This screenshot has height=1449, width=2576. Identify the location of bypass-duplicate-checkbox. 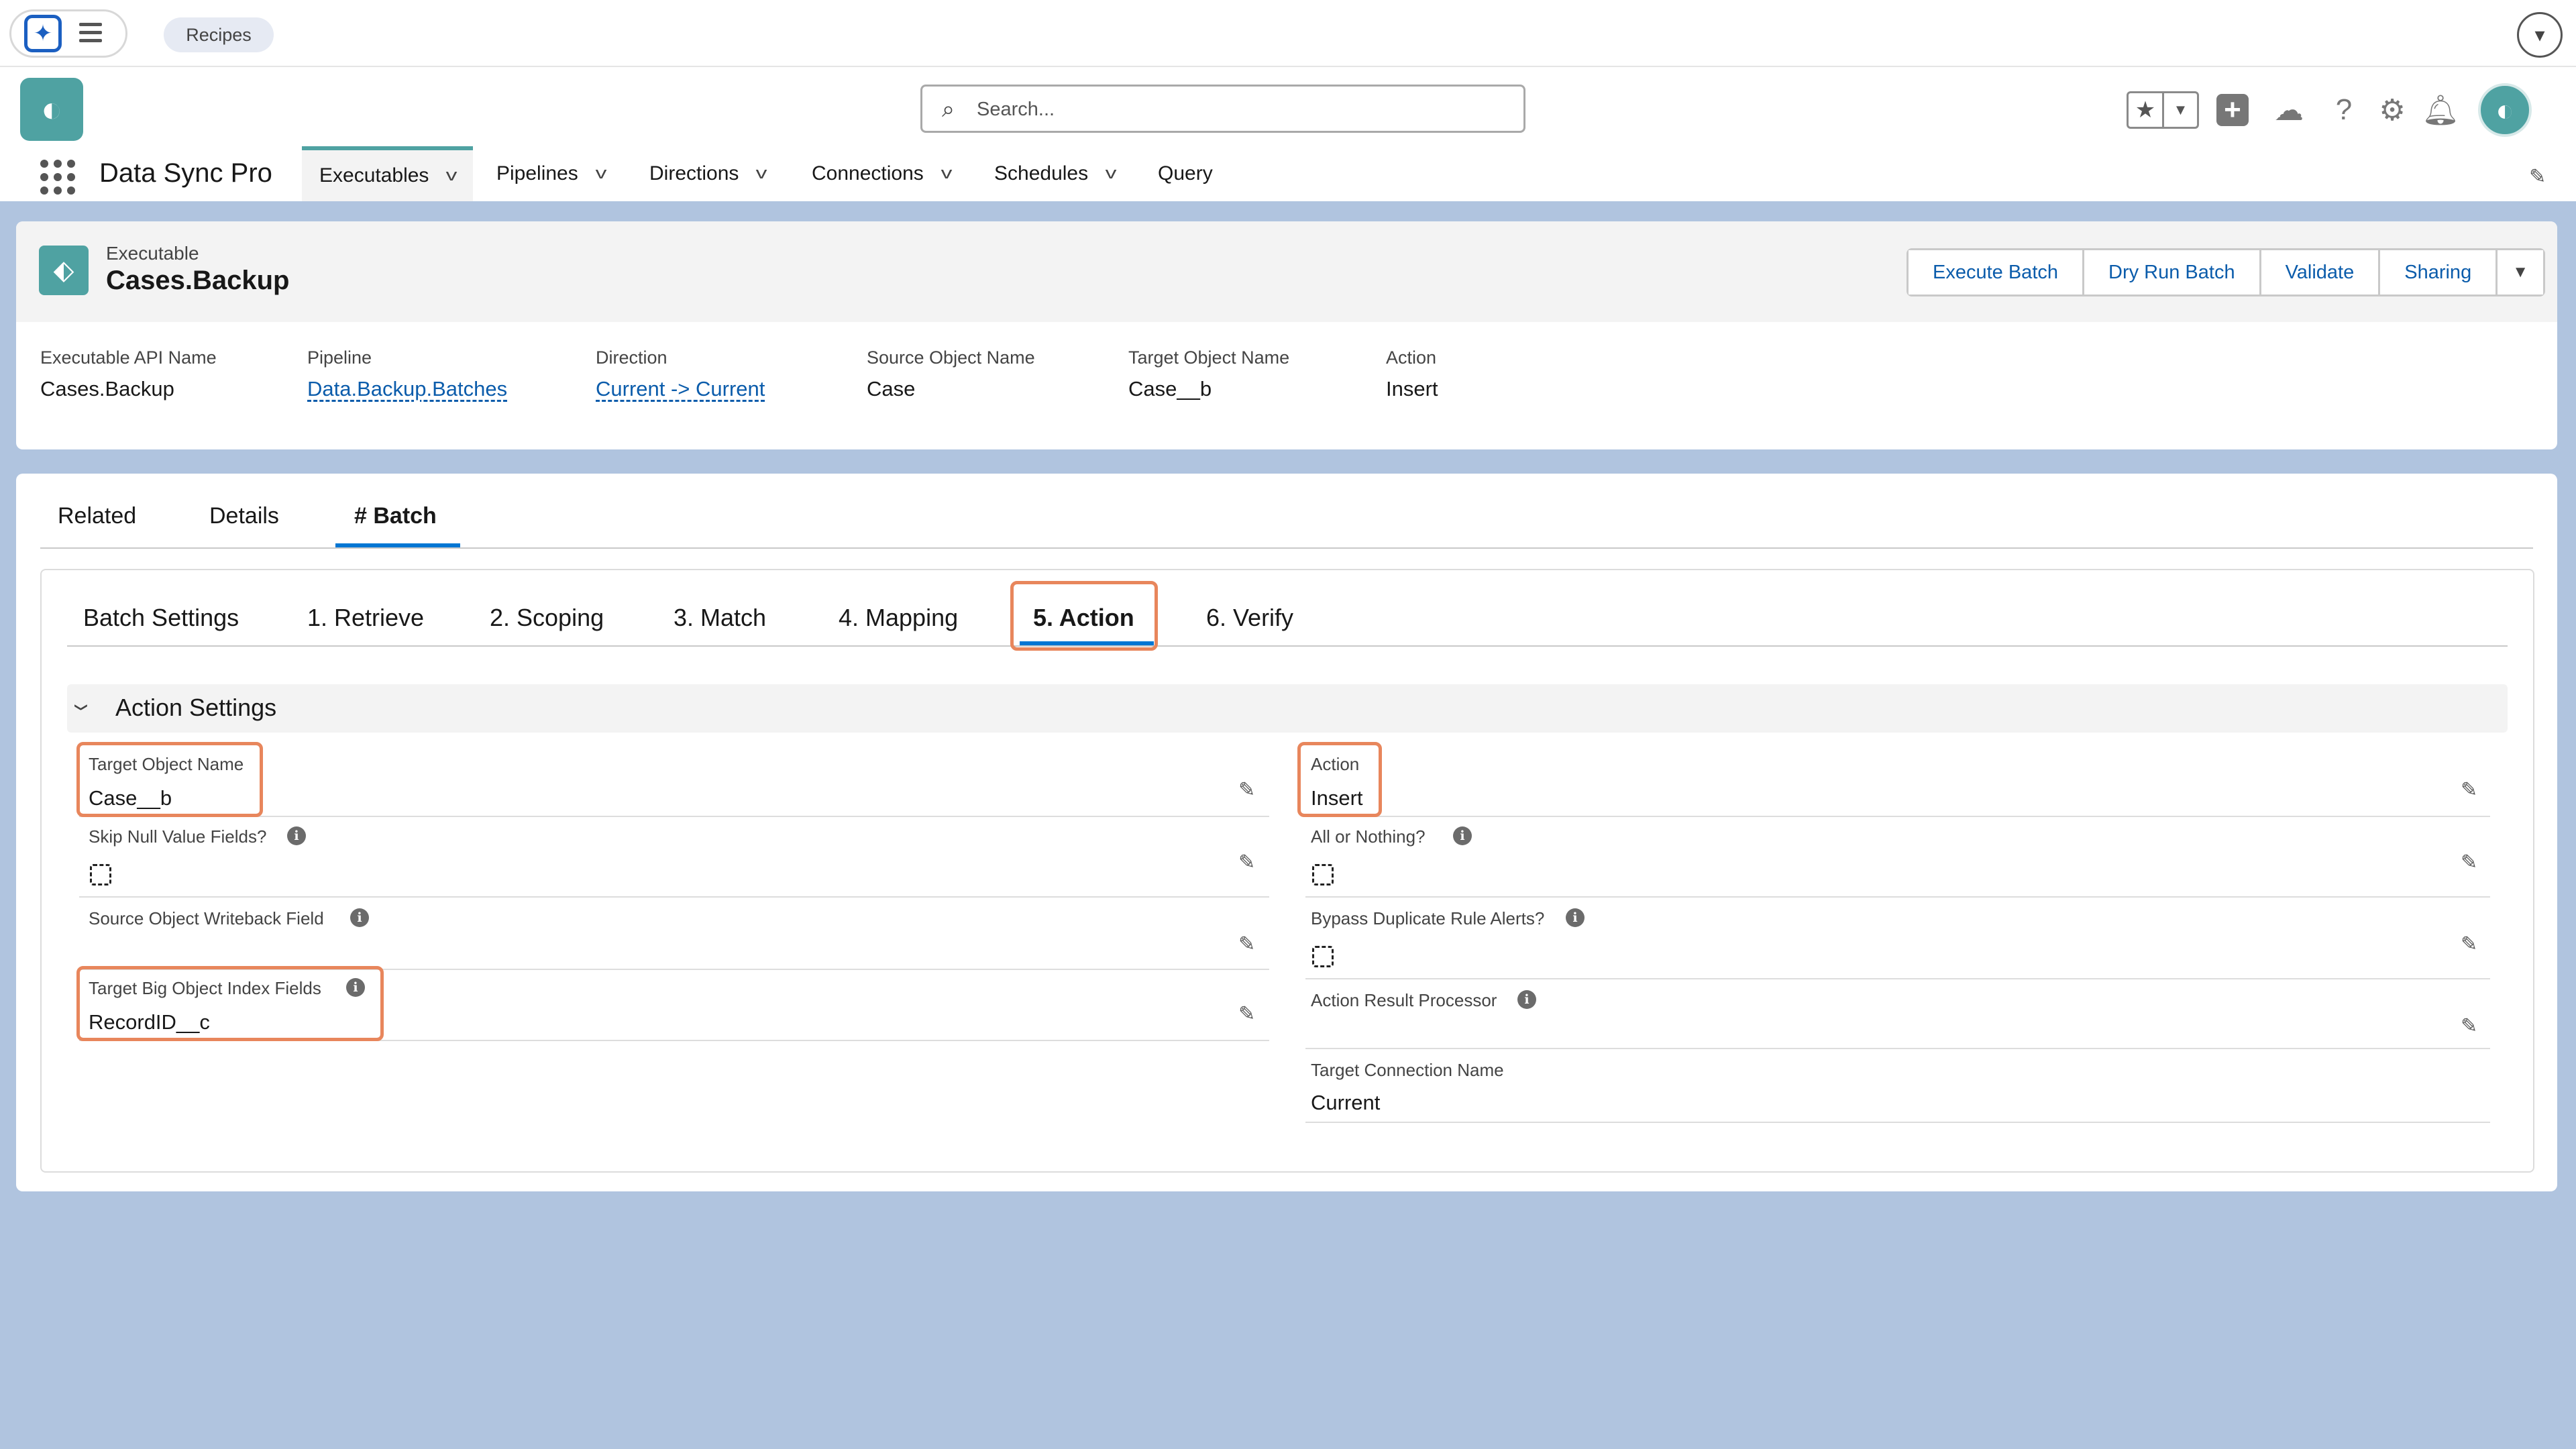
(1323, 956).